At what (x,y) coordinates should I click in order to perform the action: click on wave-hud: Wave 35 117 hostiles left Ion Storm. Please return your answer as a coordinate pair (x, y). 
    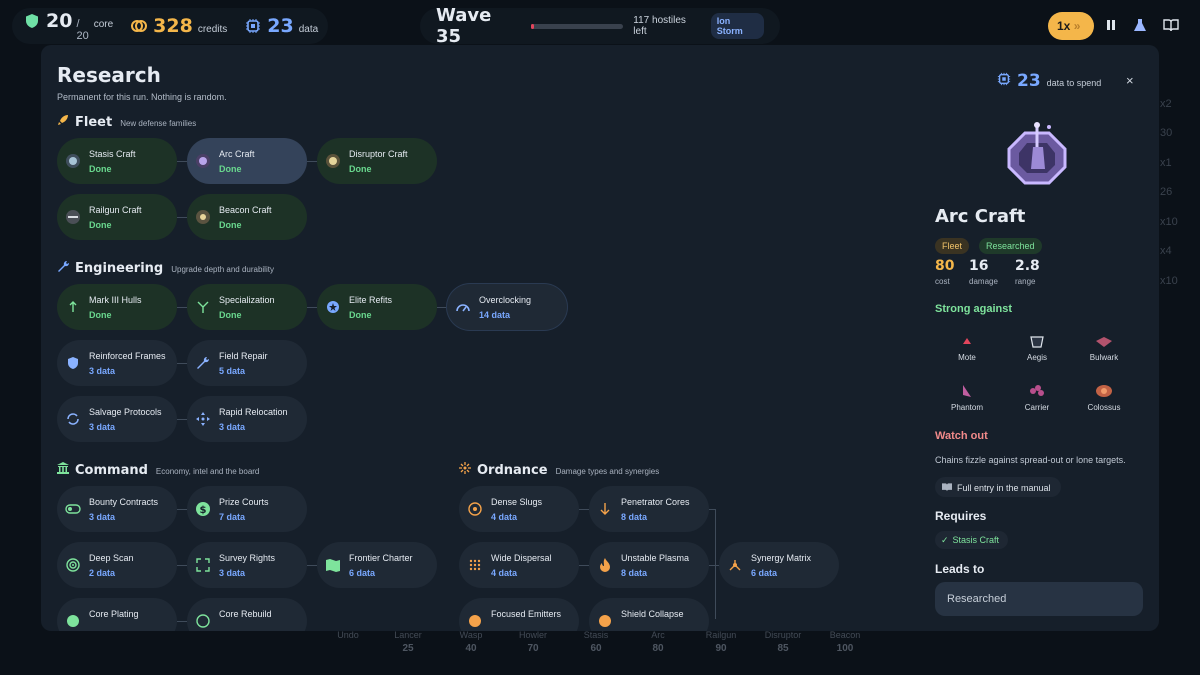
    Looking at the image, I should click on (600, 26).